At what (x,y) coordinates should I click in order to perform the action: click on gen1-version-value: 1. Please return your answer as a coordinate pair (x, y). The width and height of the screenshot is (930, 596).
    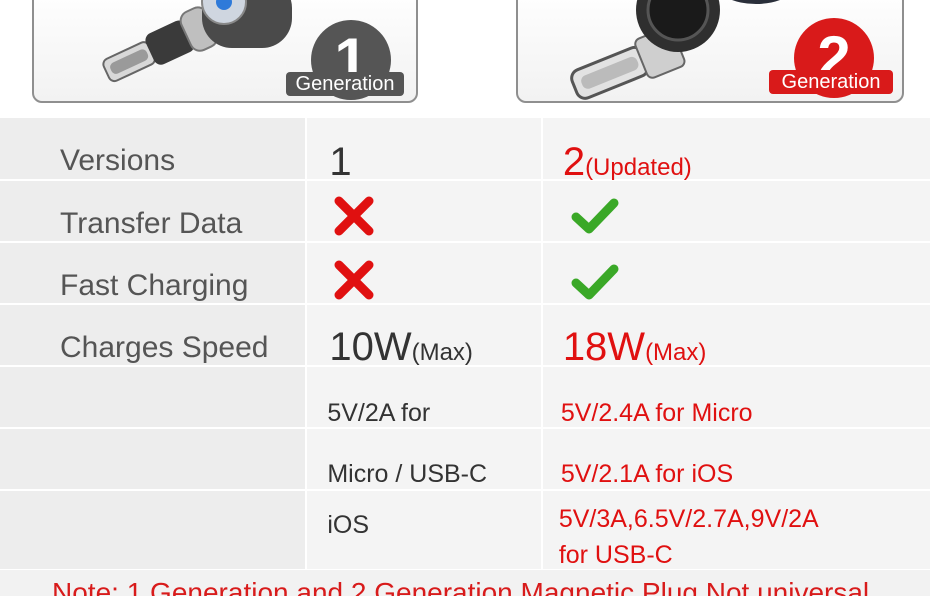
    Looking at the image, I should click on (340, 162).